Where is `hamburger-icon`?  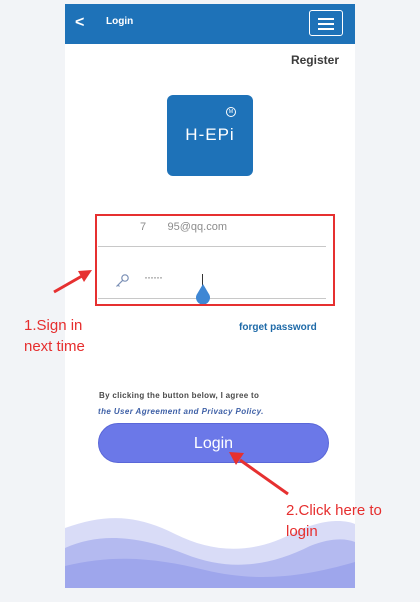 hamburger-icon is located at coordinates (326, 23).